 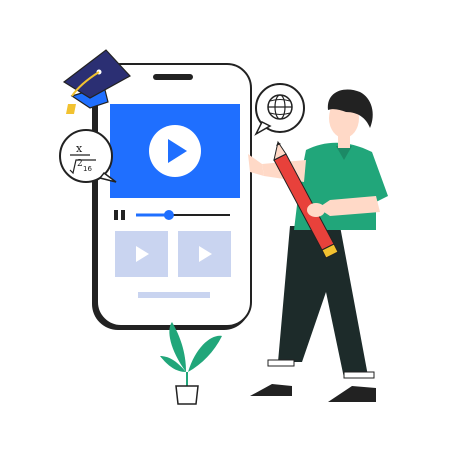 What do you see at coordinates (79, 148) in the screenshot?
I see `math-numerator: x` at bounding box center [79, 148].